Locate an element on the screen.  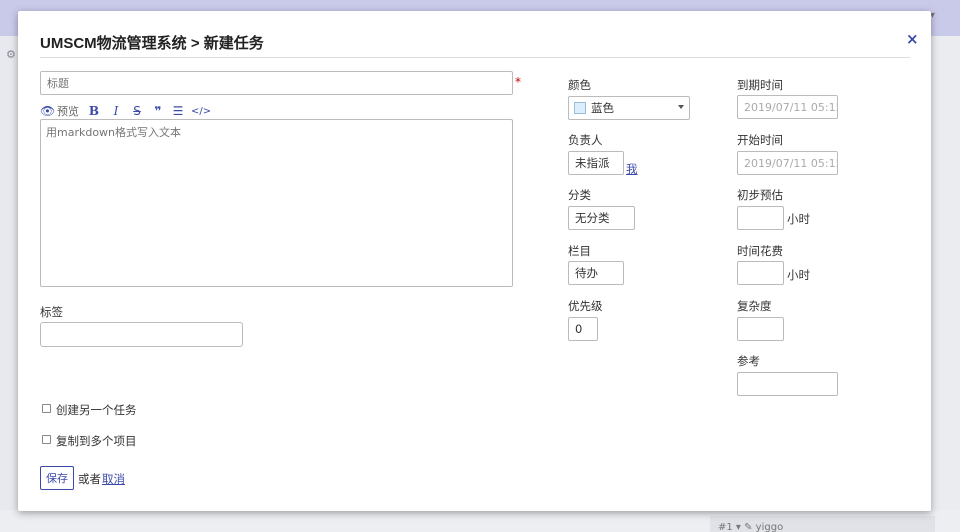
reference-input is located at coordinates (787, 384).